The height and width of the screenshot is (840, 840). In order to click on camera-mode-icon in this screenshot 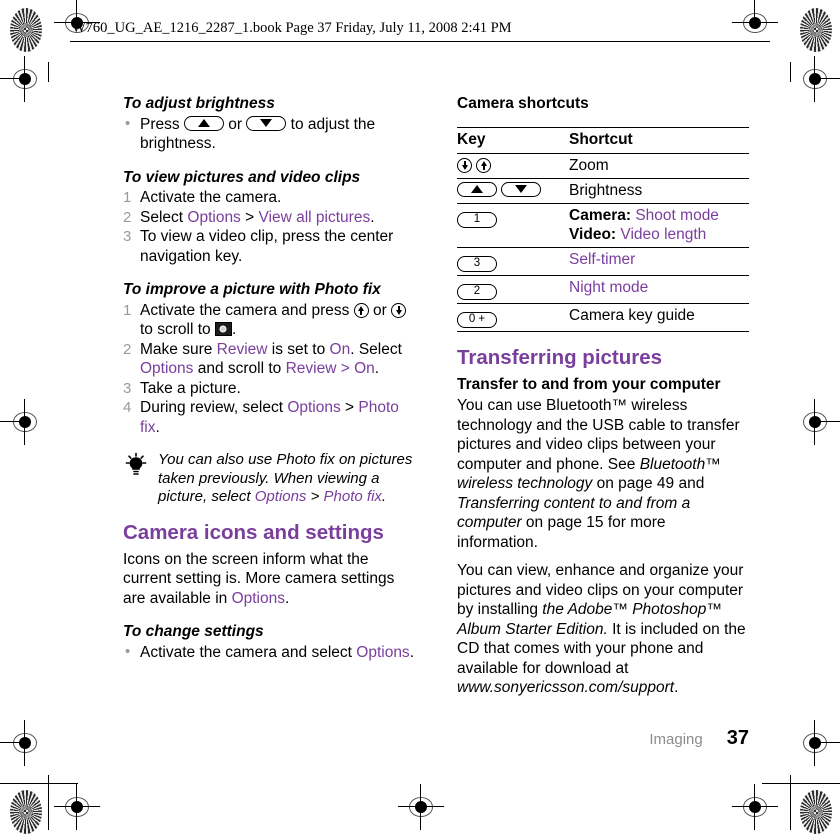, I will do `click(223, 329)`.